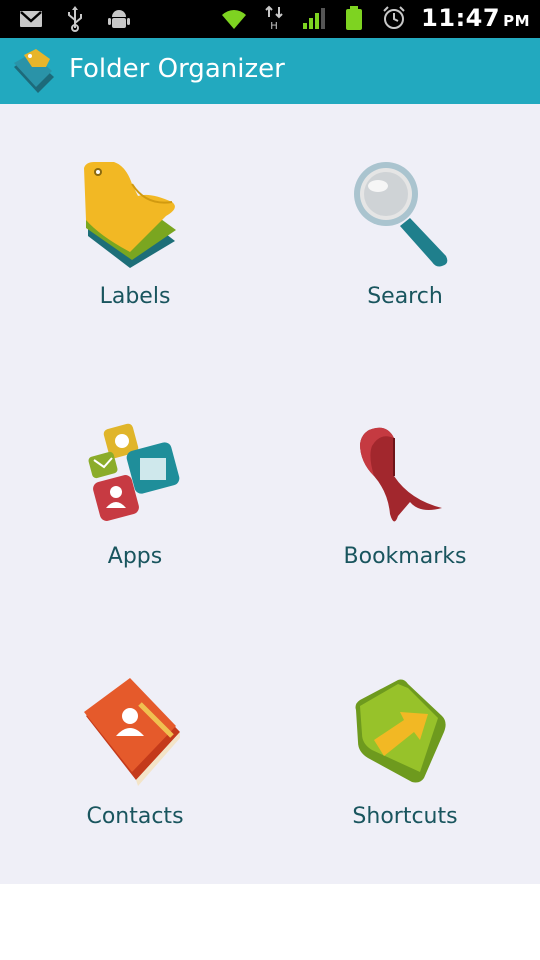 The width and height of the screenshot is (540, 960). What do you see at coordinates (177, 69) in the screenshot?
I see `page-title: Folder Organizer` at bounding box center [177, 69].